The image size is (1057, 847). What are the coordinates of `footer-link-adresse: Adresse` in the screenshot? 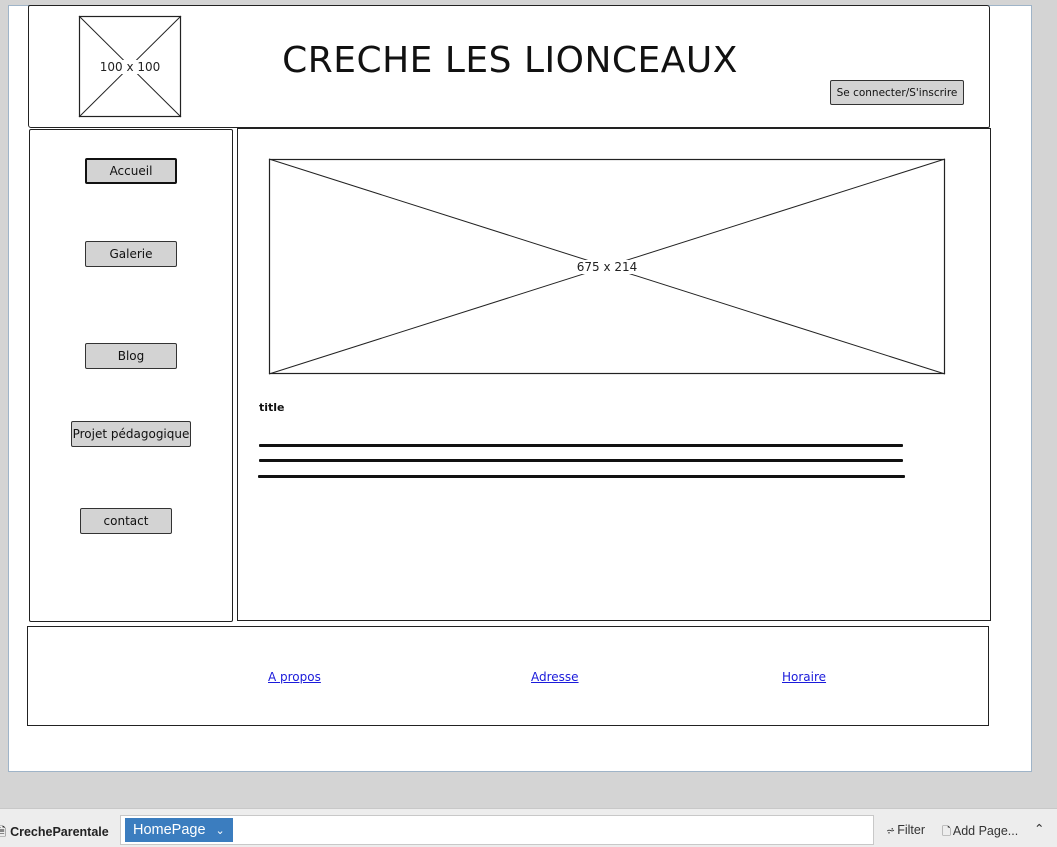 It's located at (555, 677).